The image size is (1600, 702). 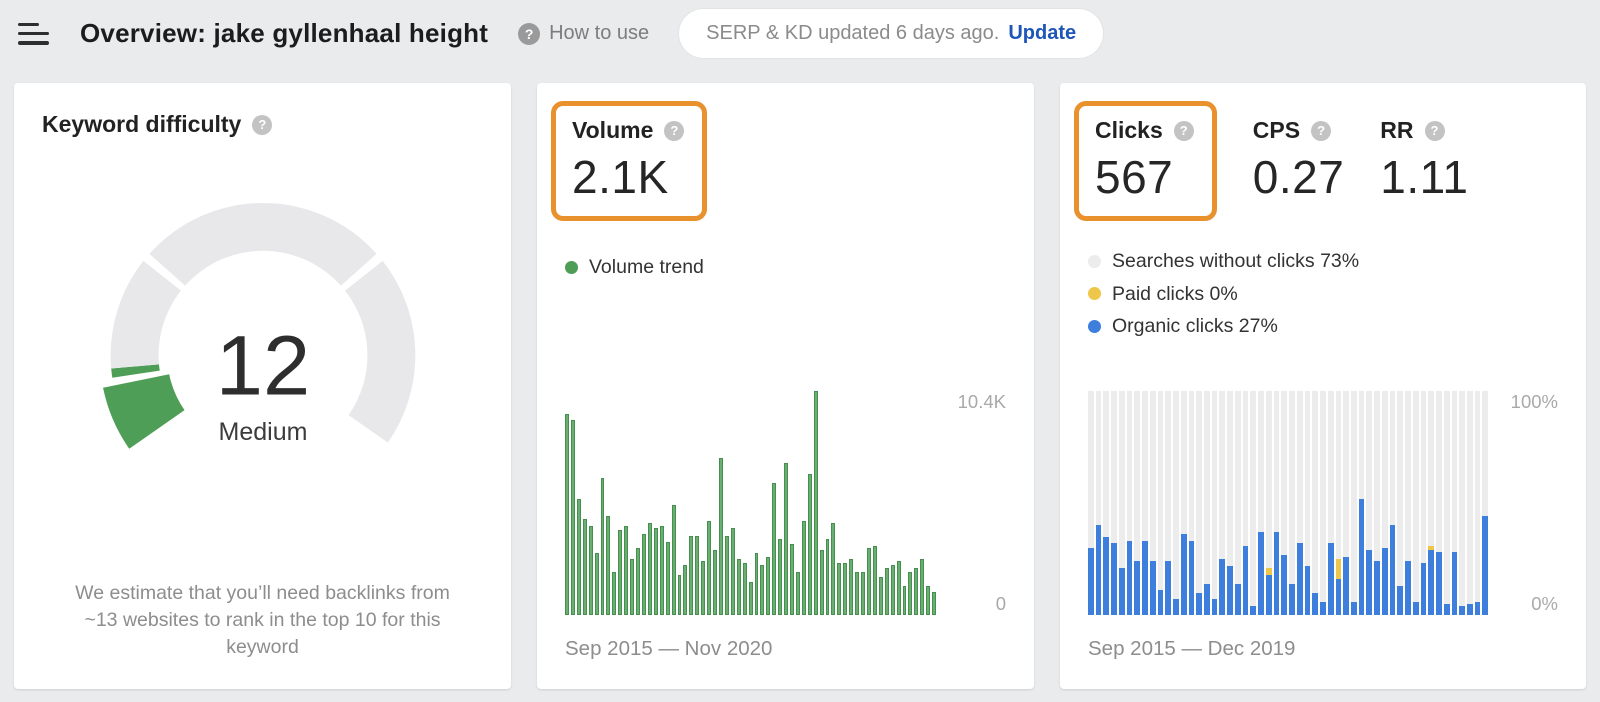 What do you see at coordinates (262, 244) in the screenshot?
I see `gauge-hard-segment` at bounding box center [262, 244].